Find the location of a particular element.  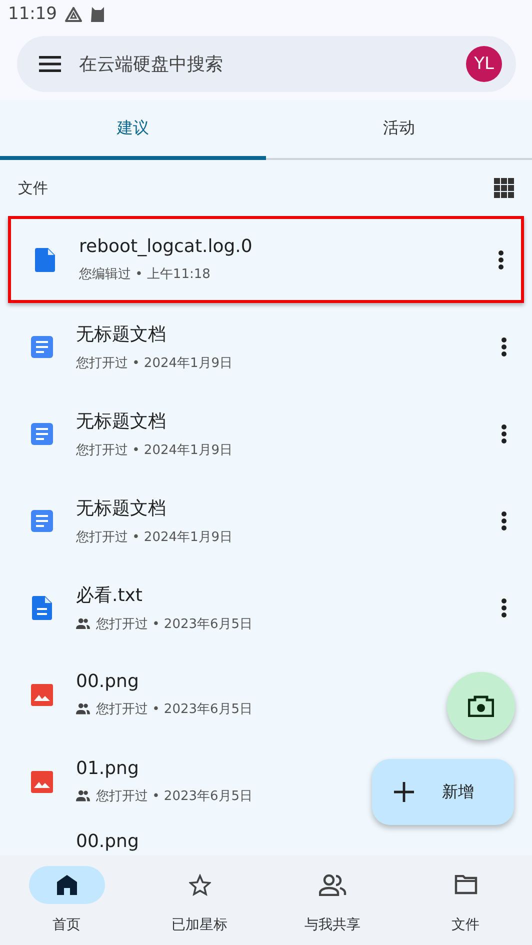

file-meta: 您编辑过 • 上午11:18 is located at coordinates (144, 274).